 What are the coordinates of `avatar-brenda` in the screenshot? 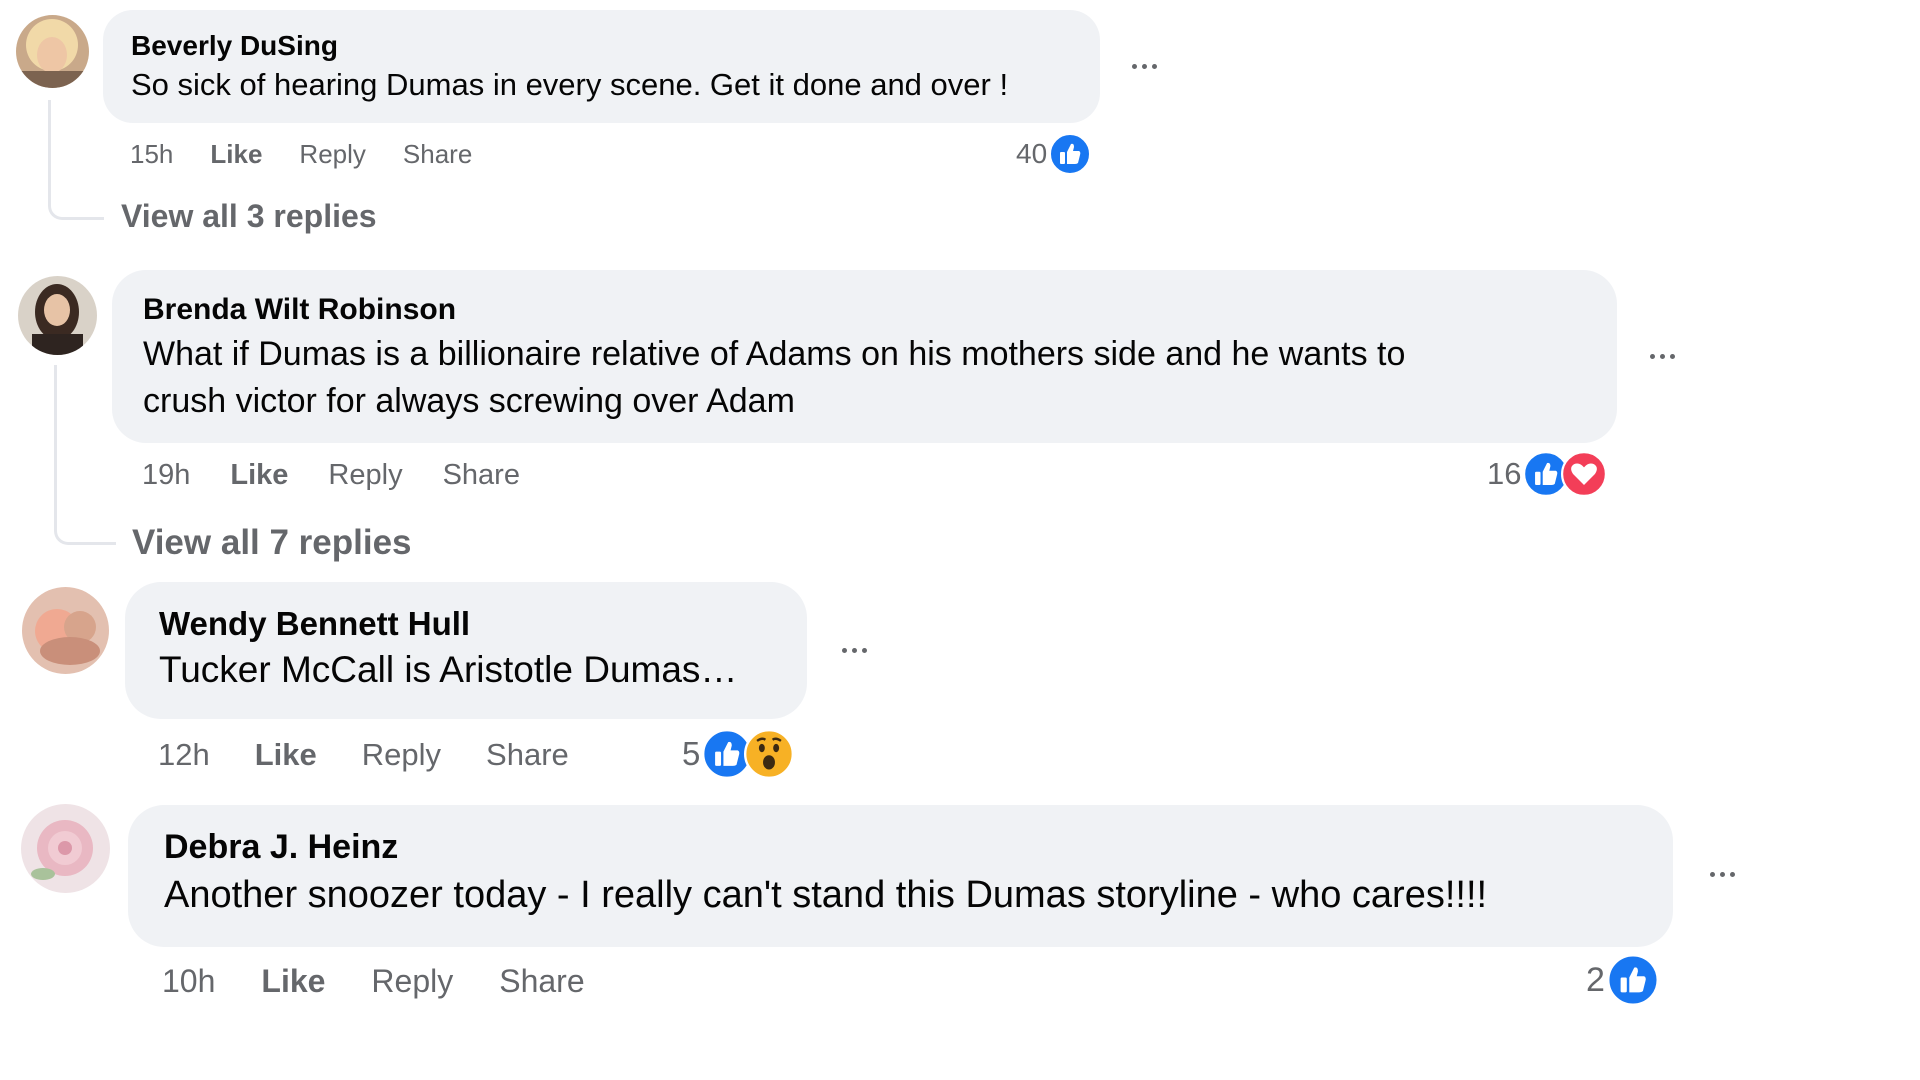 It's located at (57, 315).